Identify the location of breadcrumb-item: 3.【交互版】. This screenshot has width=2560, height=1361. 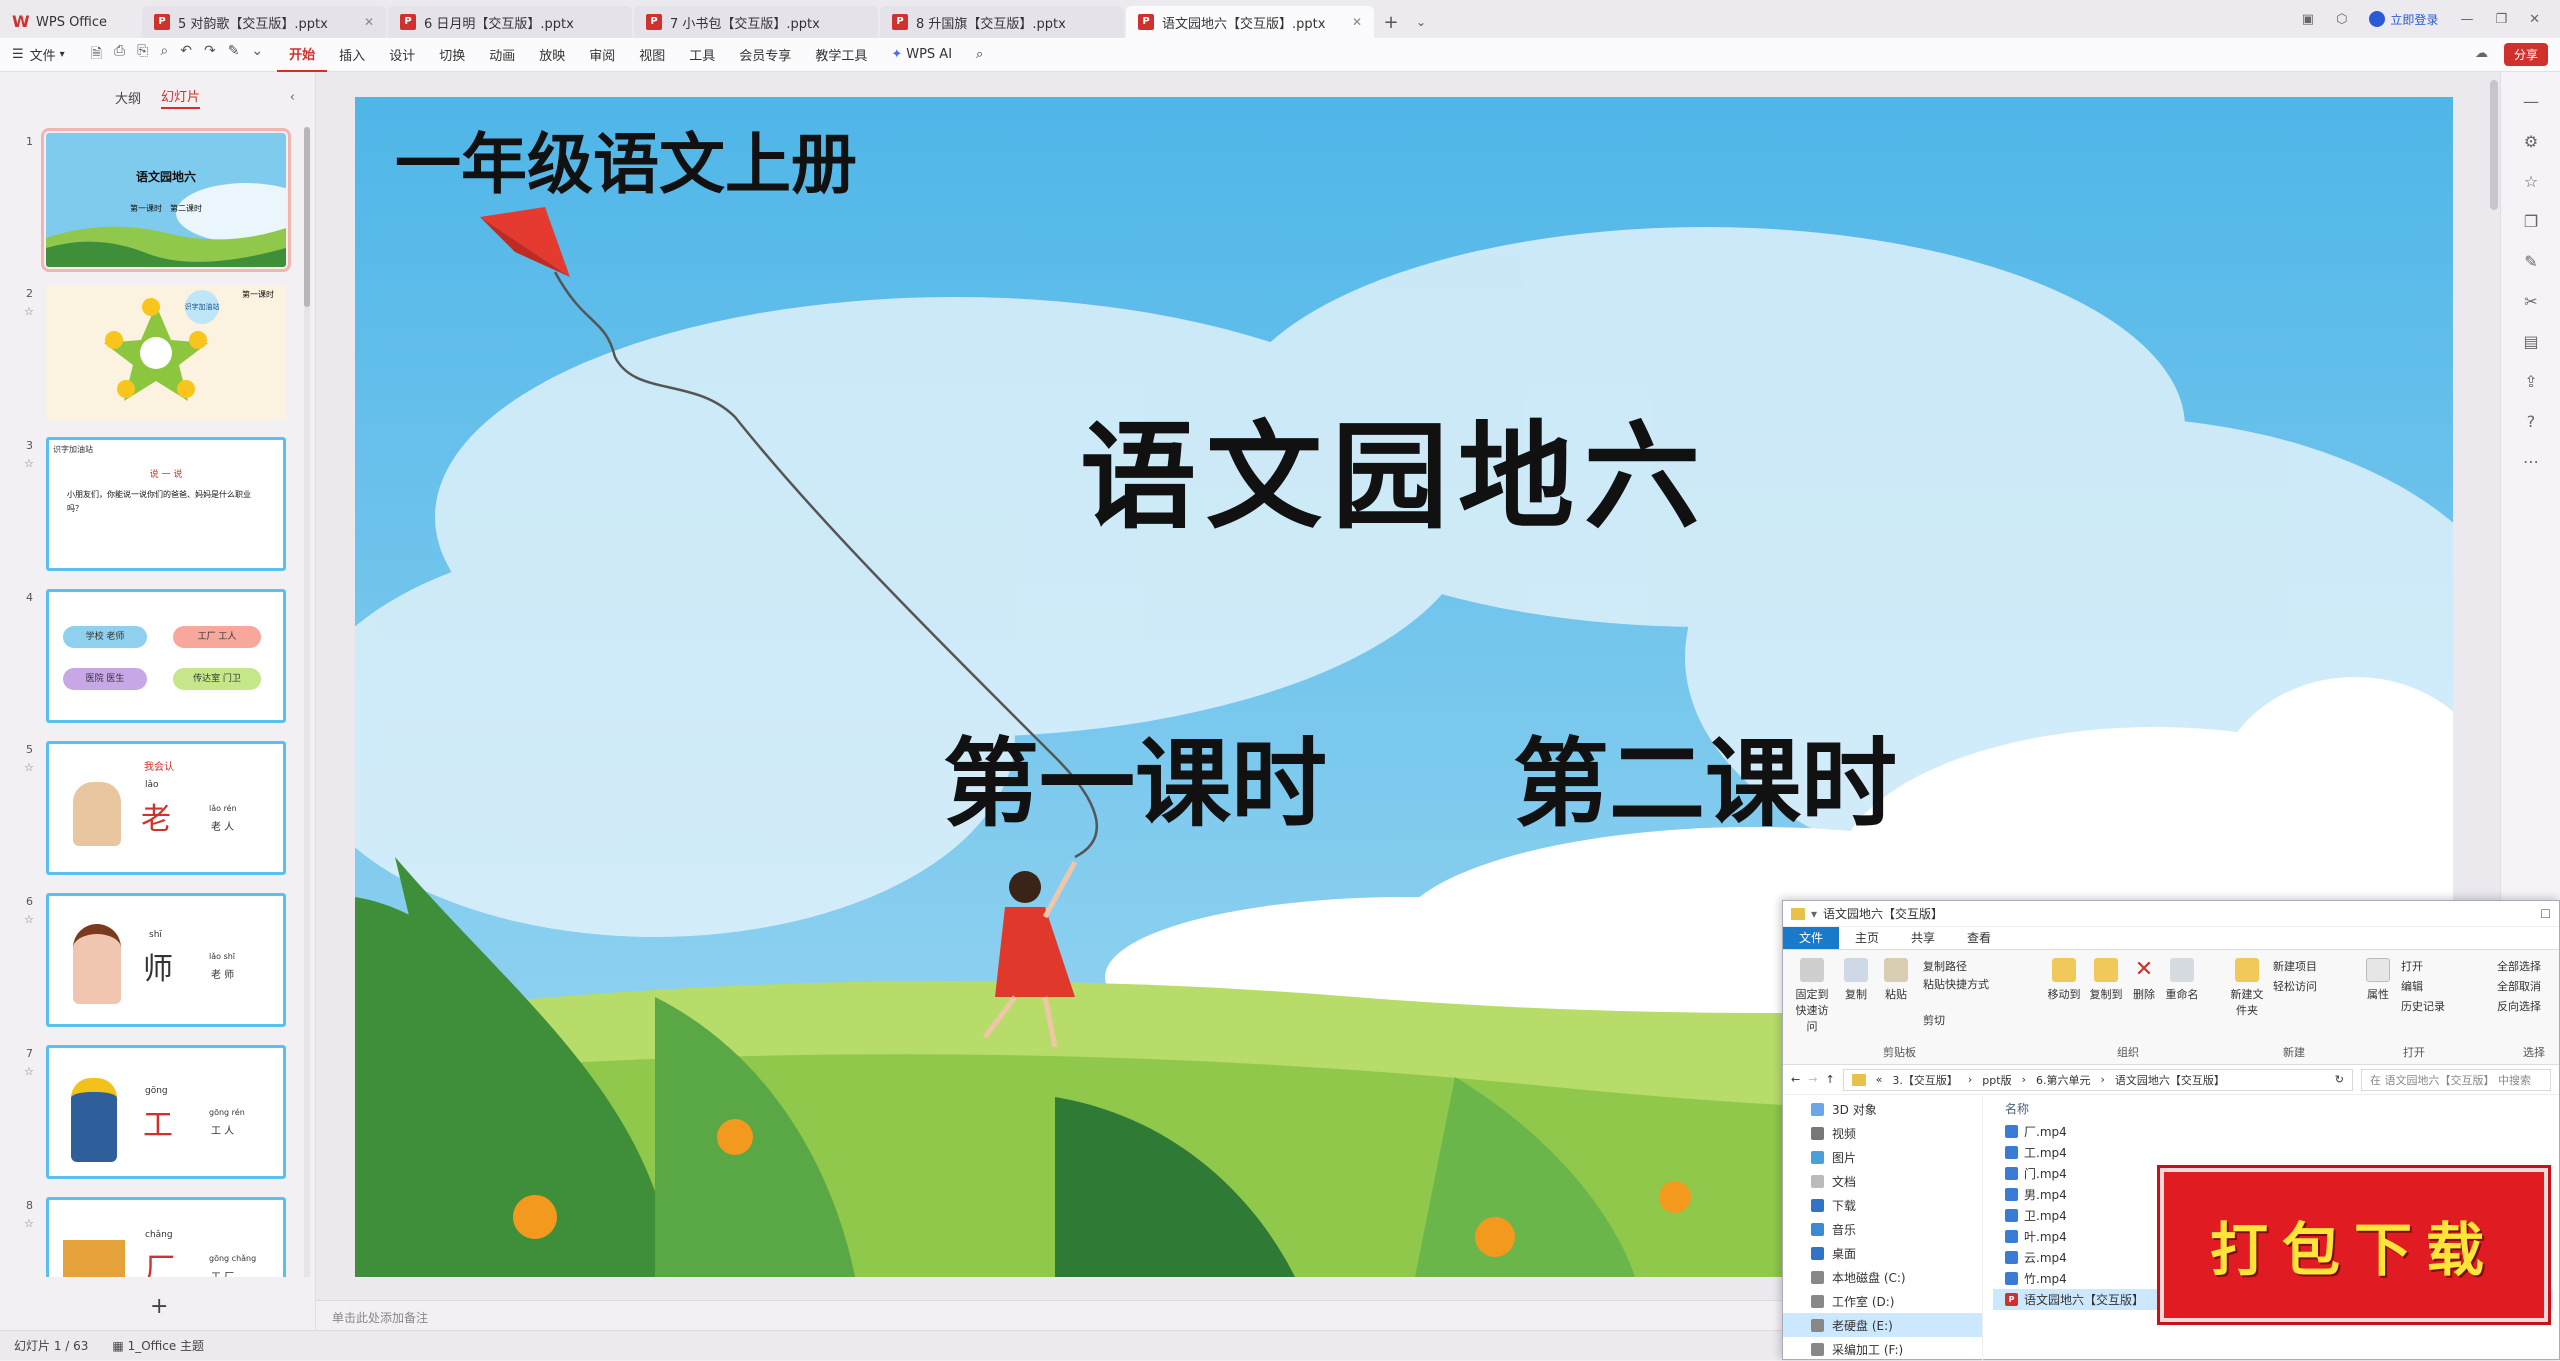
(1925, 1080).